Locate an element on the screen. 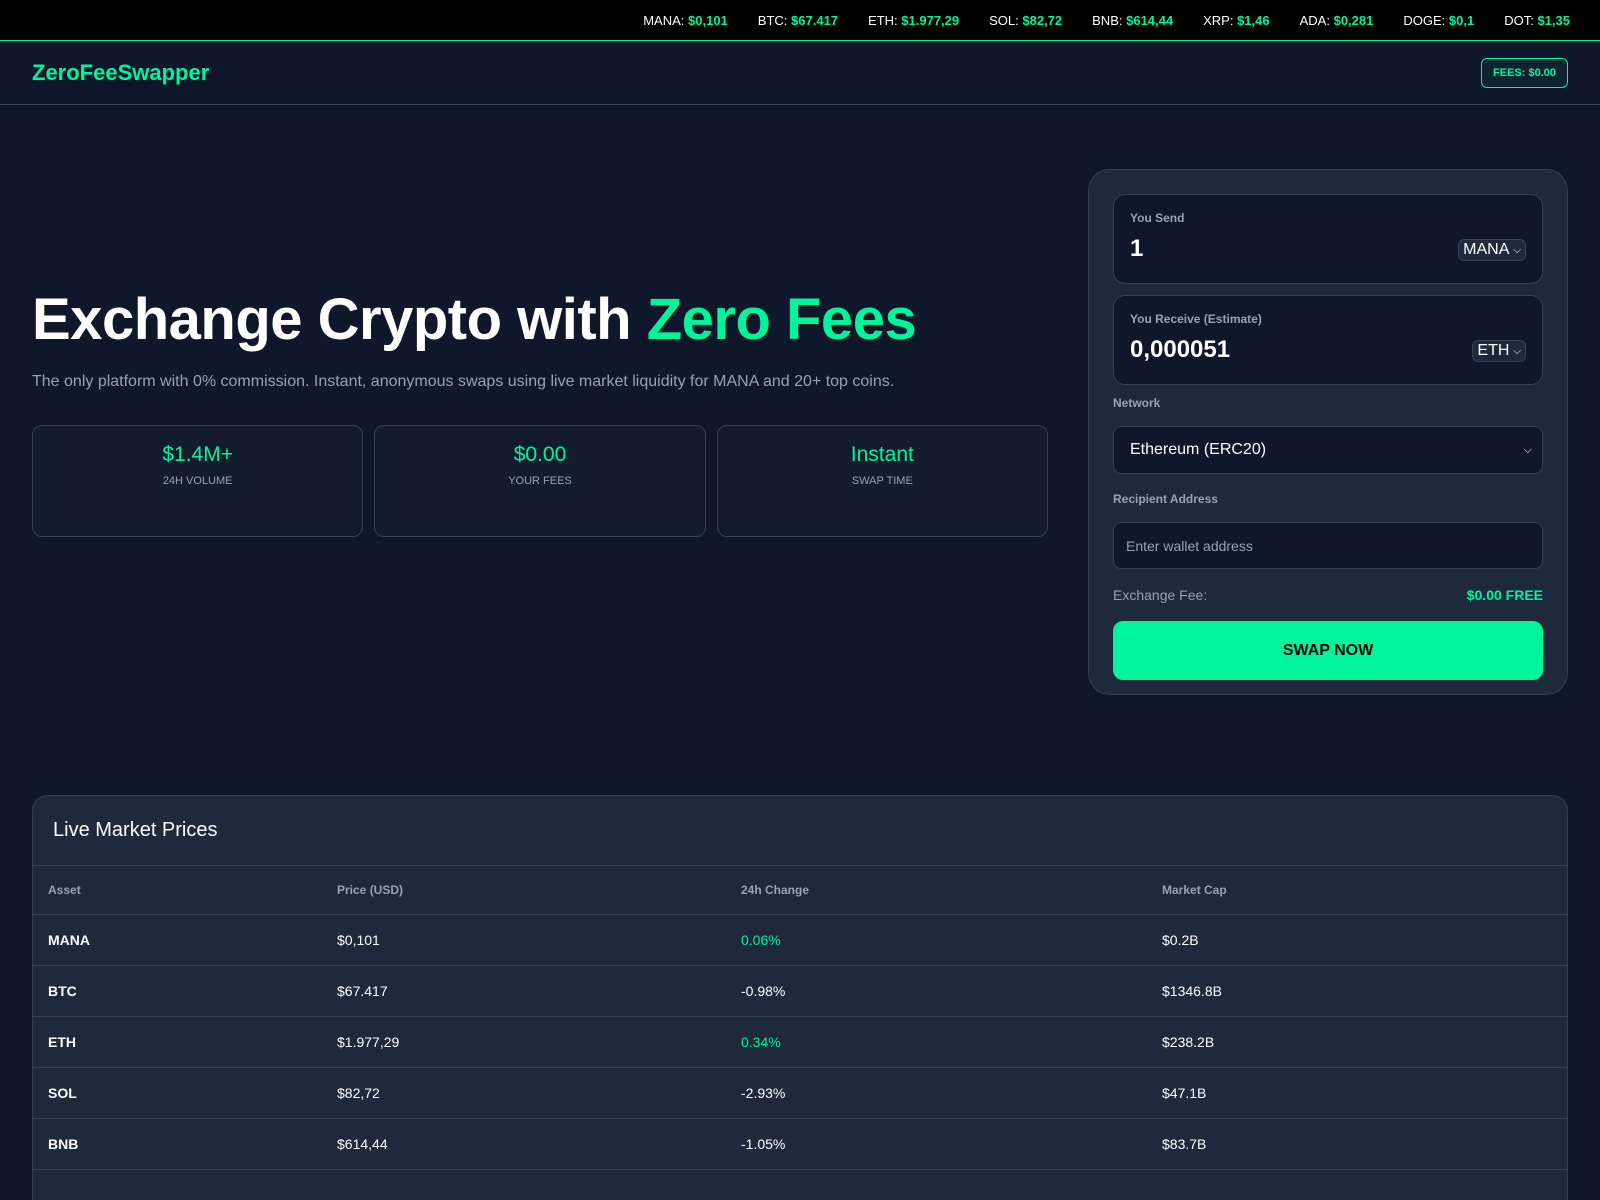 This screenshot has width=1600, height=1200. table-row: MANA $0,101 0.06% $0.2B is located at coordinates (800, 940).